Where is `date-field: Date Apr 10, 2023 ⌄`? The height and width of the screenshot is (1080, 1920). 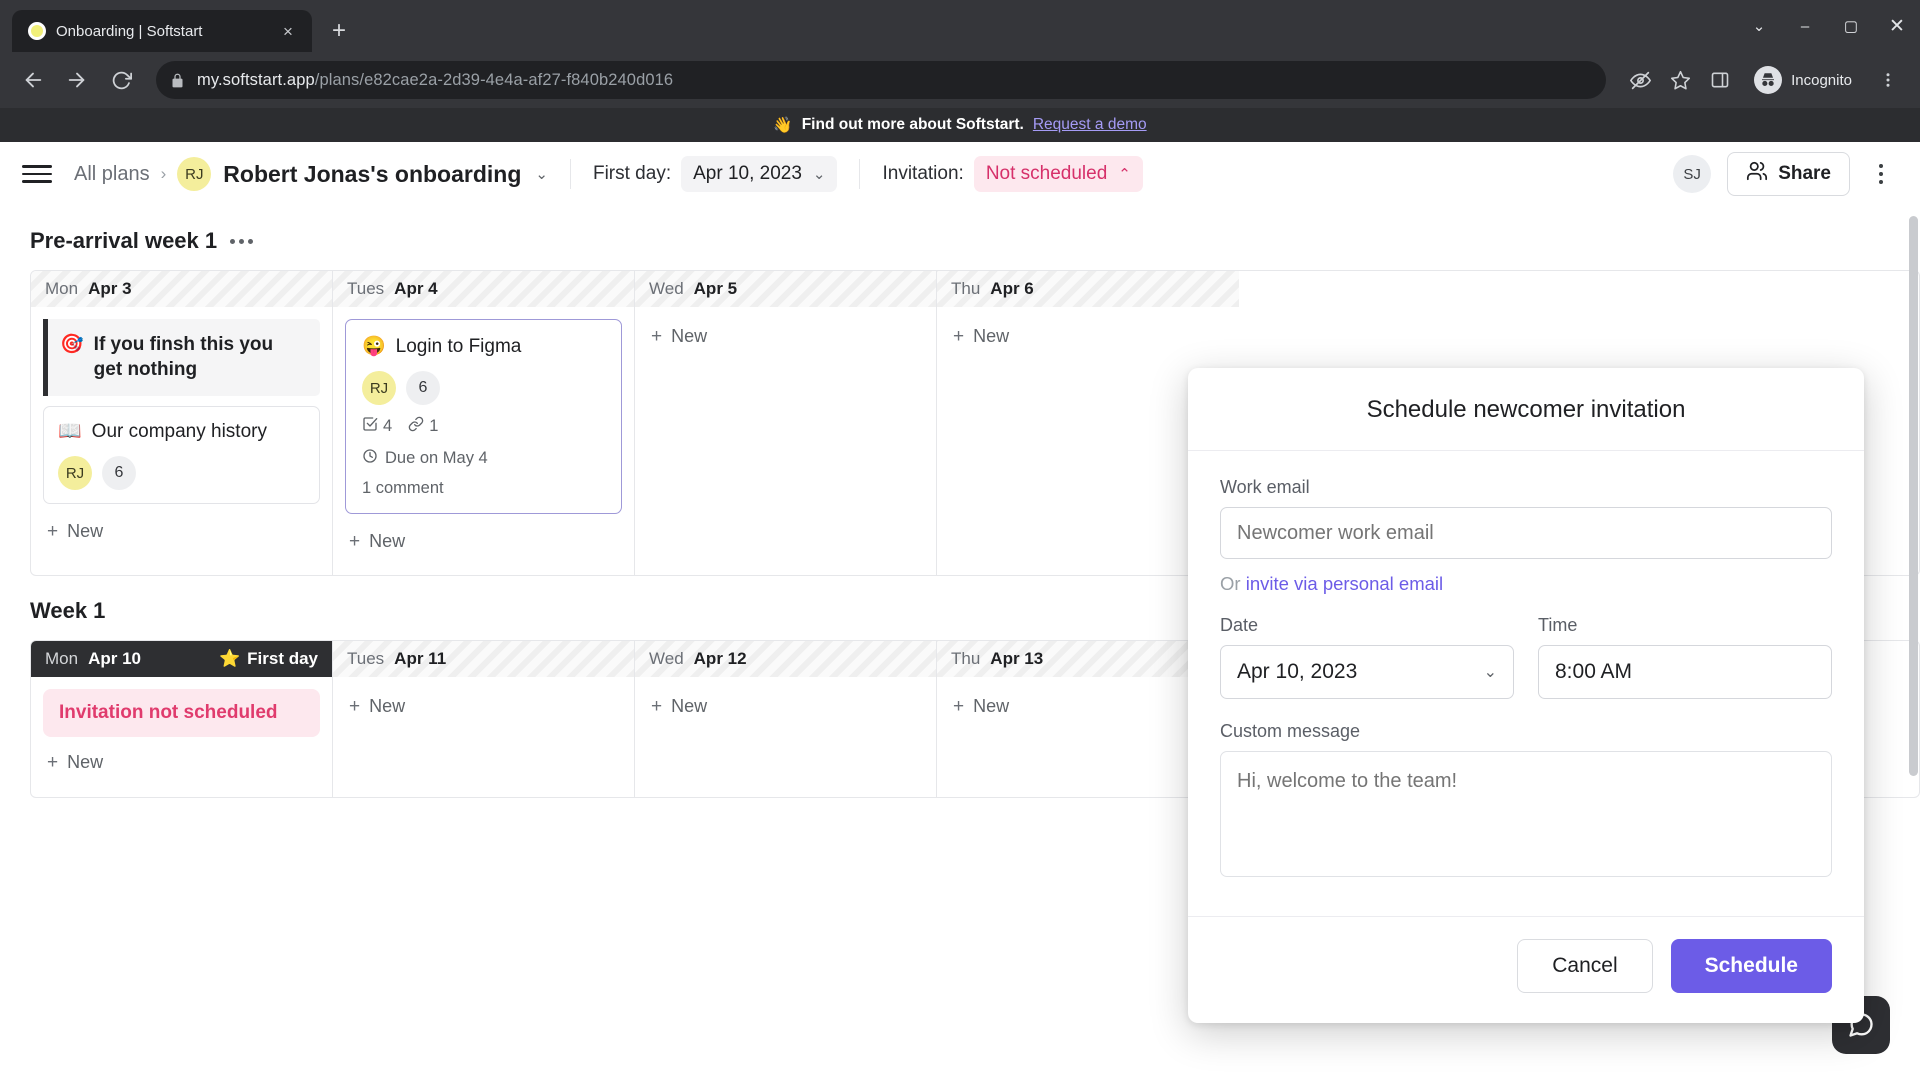 date-field: Date Apr 10, 2023 ⌄ is located at coordinates (1367, 657).